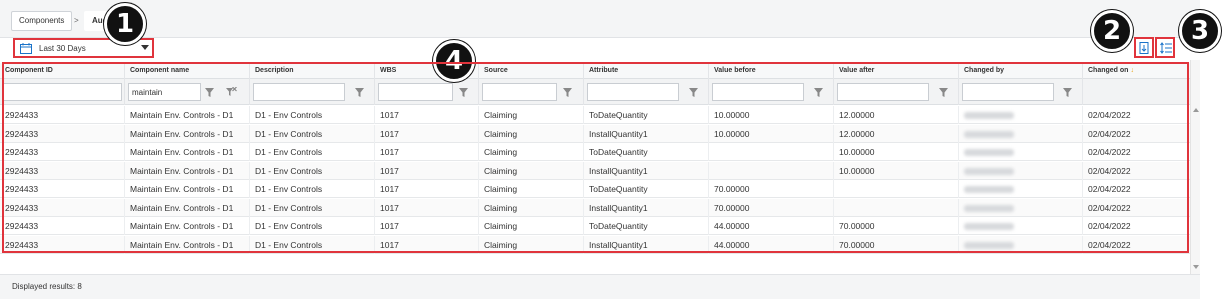 The height and width of the screenshot is (299, 1223). What do you see at coordinates (531, 71) in the screenshot?
I see `column-header-source: Source` at bounding box center [531, 71].